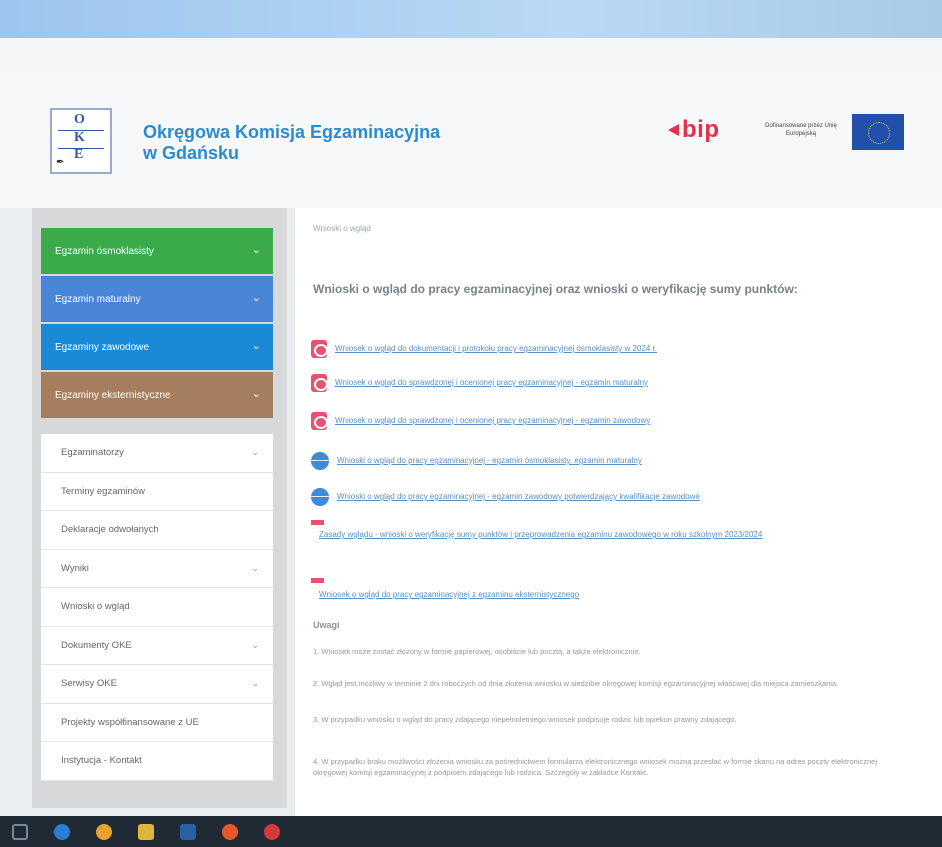 This screenshot has width=942, height=847. What do you see at coordinates (62, 831) in the screenshot?
I see `edge-icon` at bounding box center [62, 831].